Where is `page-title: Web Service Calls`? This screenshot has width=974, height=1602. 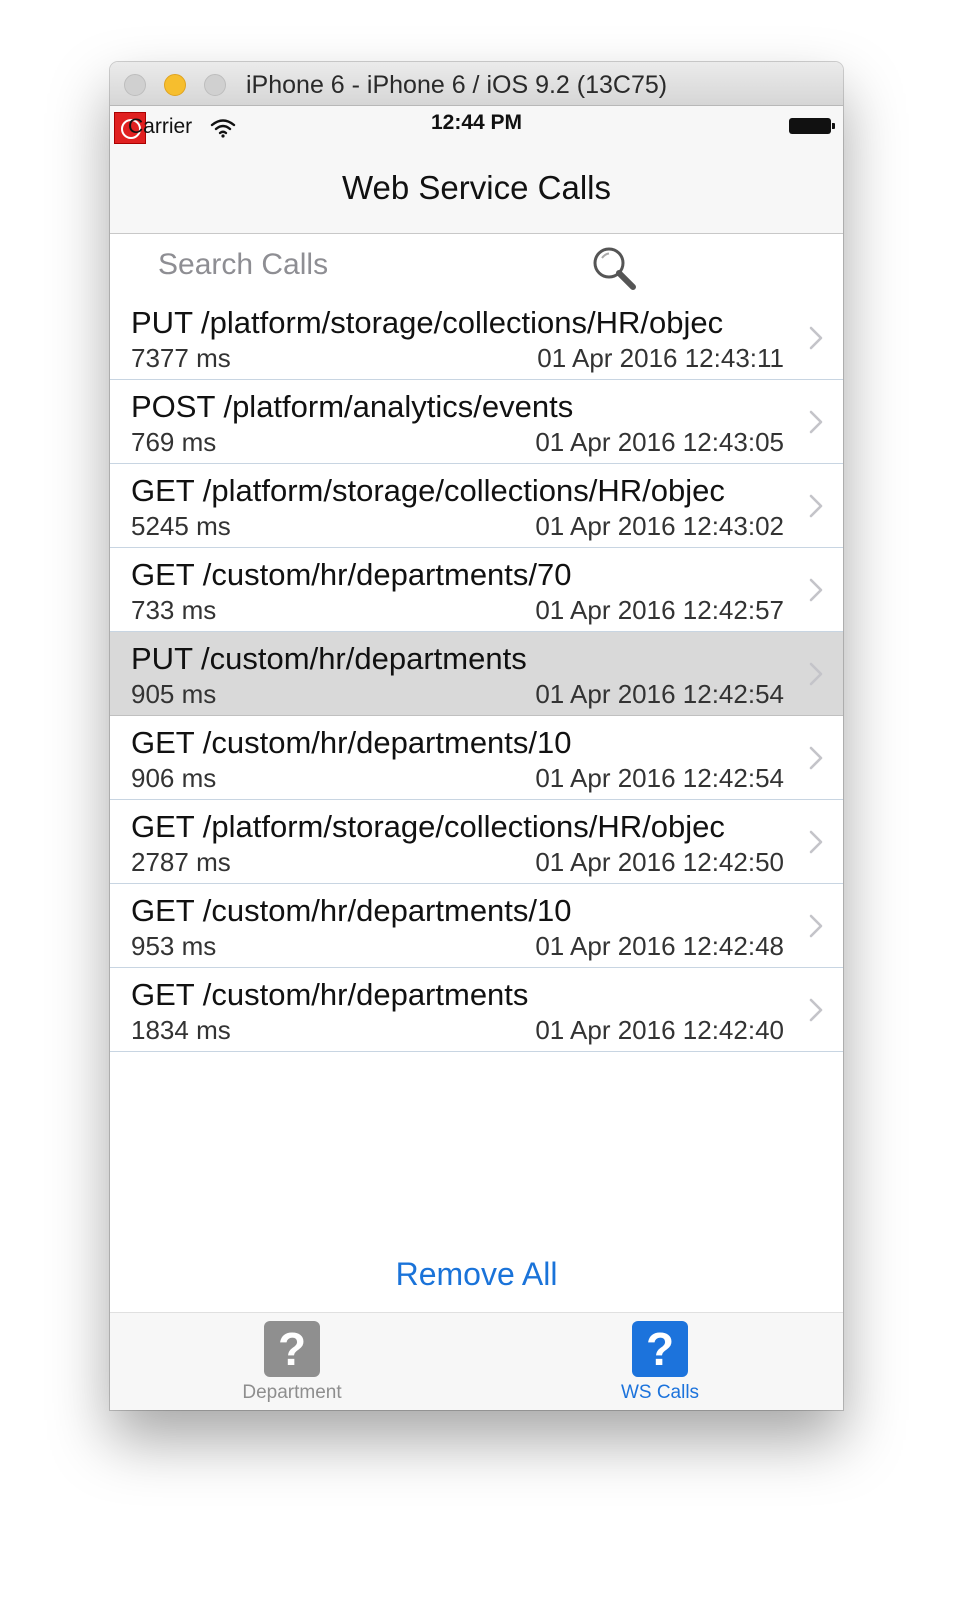
page-title: Web Service Calls is located at coordinates (476, 187).